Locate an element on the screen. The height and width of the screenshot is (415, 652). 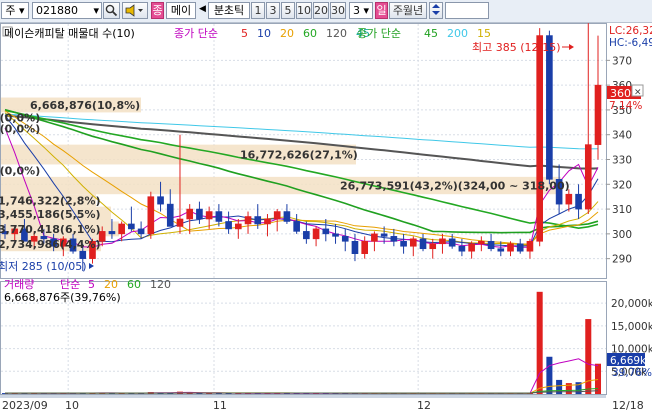
period-button-30: 30 is located at coordinates (338, 10).